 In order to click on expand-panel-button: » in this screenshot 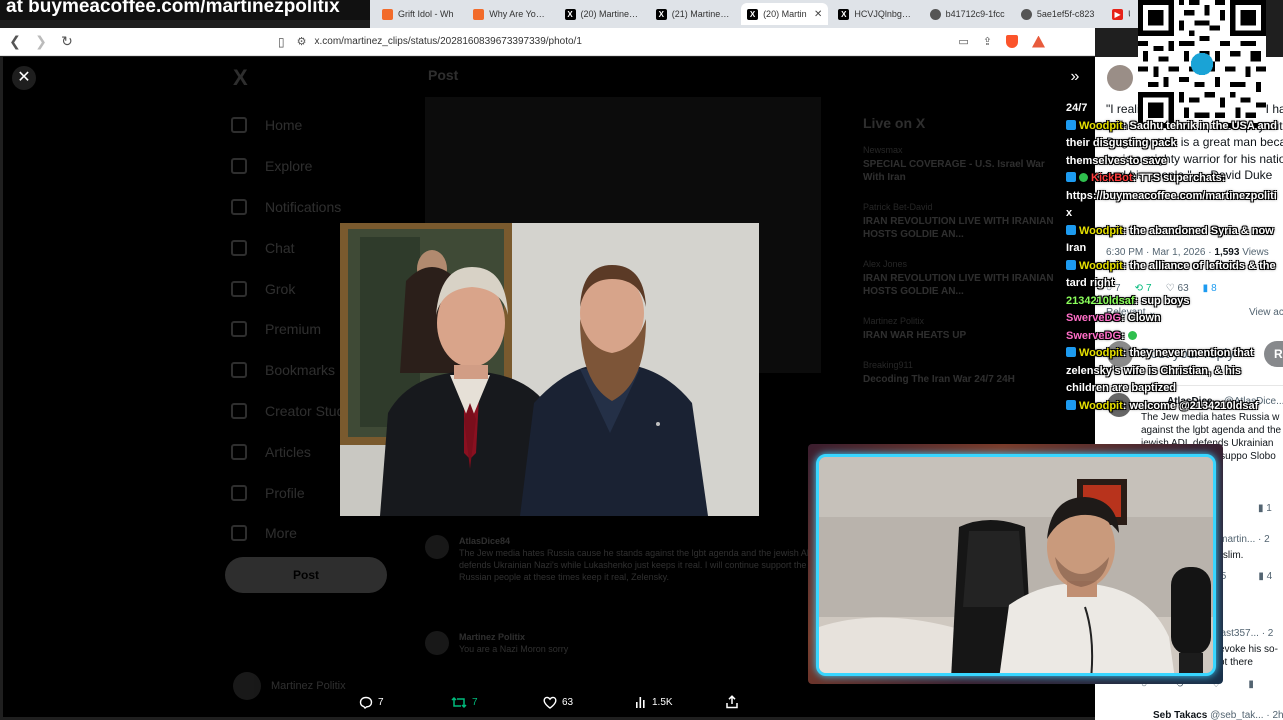, I will do `click(1075, 78)`.